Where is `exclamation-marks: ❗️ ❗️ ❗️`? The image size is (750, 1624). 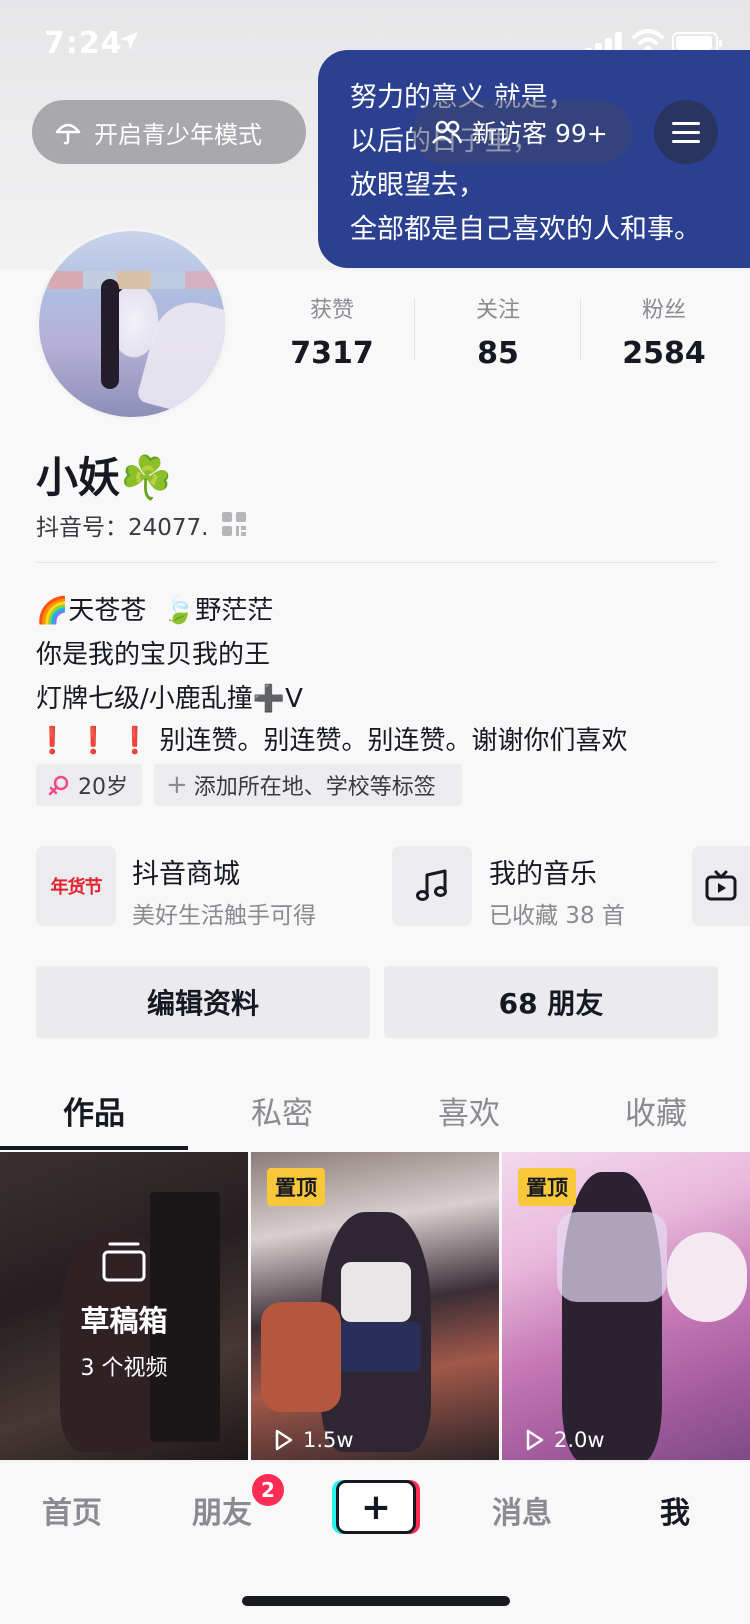 exclamation-marks: ❗️ ❗️ ❗️ is located at coordinates (94, 741).